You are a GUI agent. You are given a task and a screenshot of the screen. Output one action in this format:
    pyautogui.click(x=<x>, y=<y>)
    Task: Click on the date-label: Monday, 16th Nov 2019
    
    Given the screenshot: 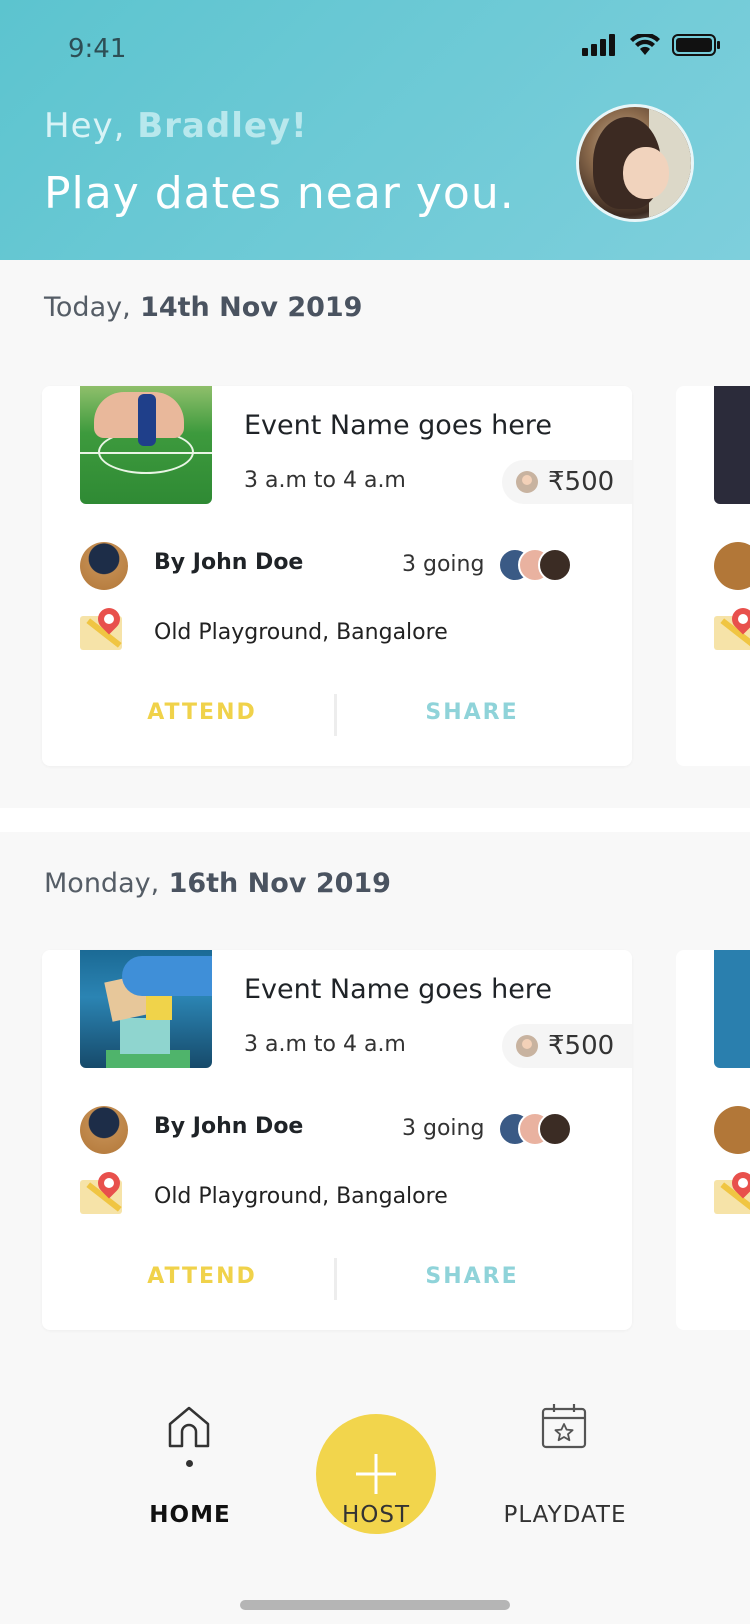 What is the action you would take?
    pyautogui.click(x=217, y=883)
    